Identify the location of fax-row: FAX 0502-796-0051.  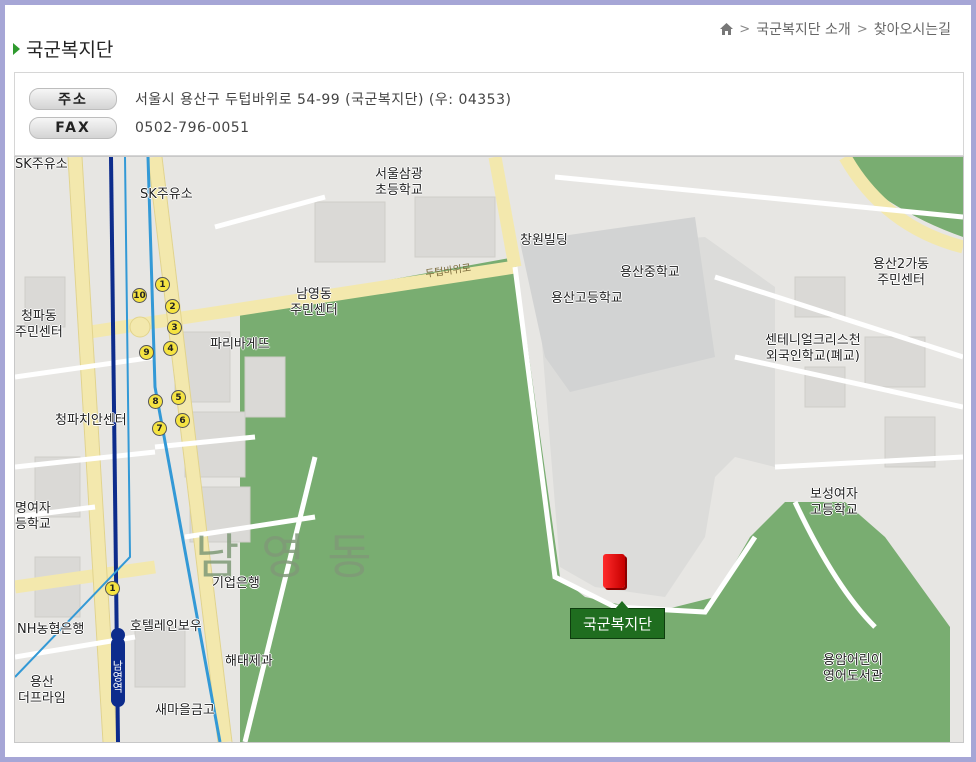
(139, 128).